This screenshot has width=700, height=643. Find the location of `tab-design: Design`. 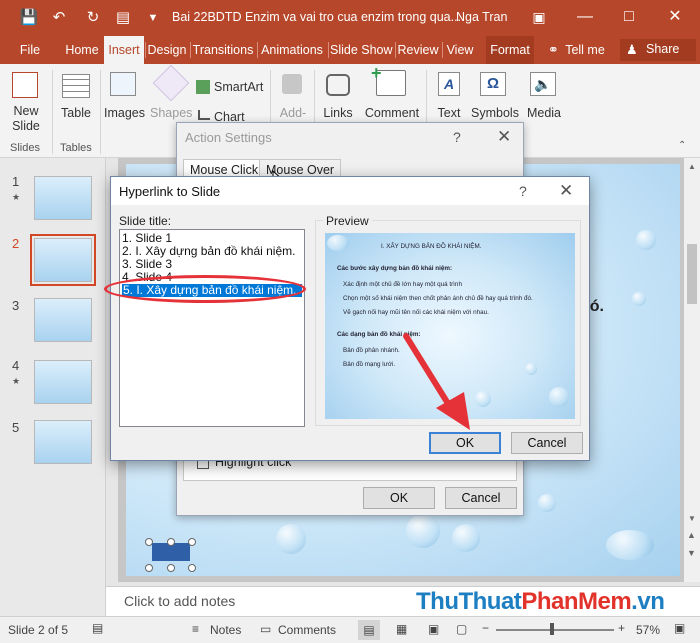

tab-design: Design is located at coordinates (167, 50).